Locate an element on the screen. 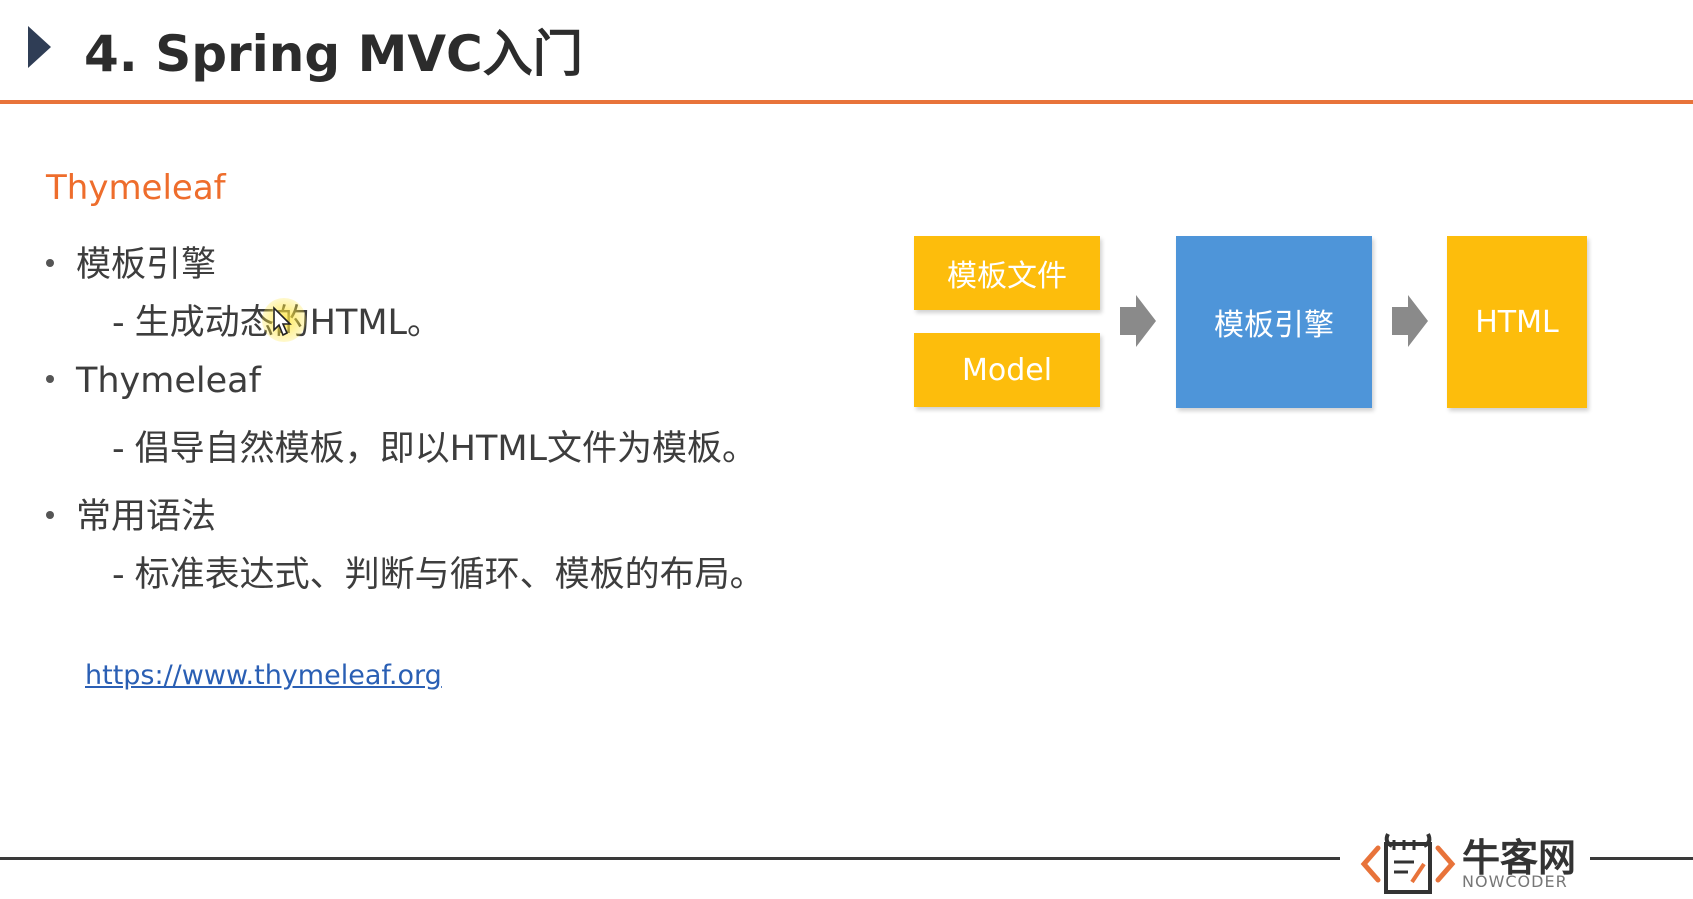 The height and width of the screenshot is (899, 1693). html-output-label: HTML is located at coordinates (1517, 322).